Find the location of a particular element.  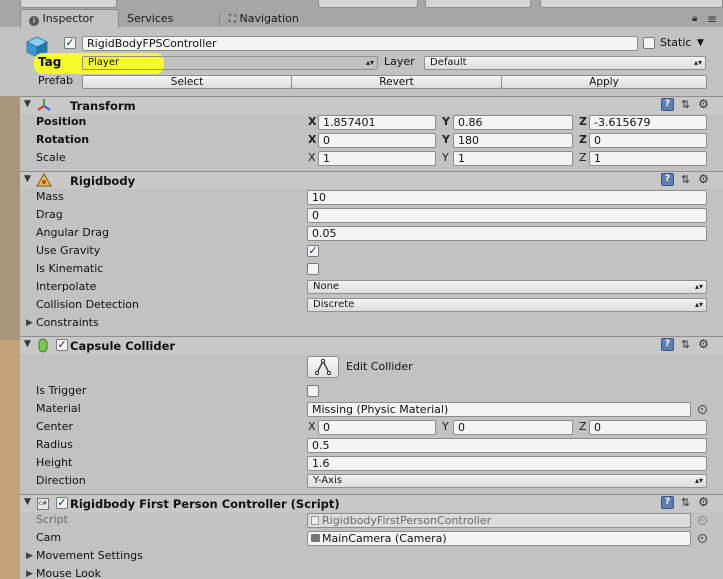

lock-icon: 🔒︎ is located at coordinates (694, 18).